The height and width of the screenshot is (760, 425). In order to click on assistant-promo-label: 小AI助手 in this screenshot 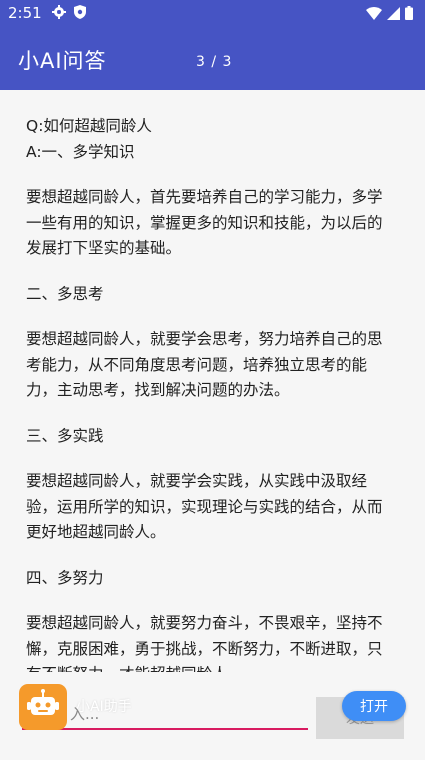, I will do `click(104, 706)`.